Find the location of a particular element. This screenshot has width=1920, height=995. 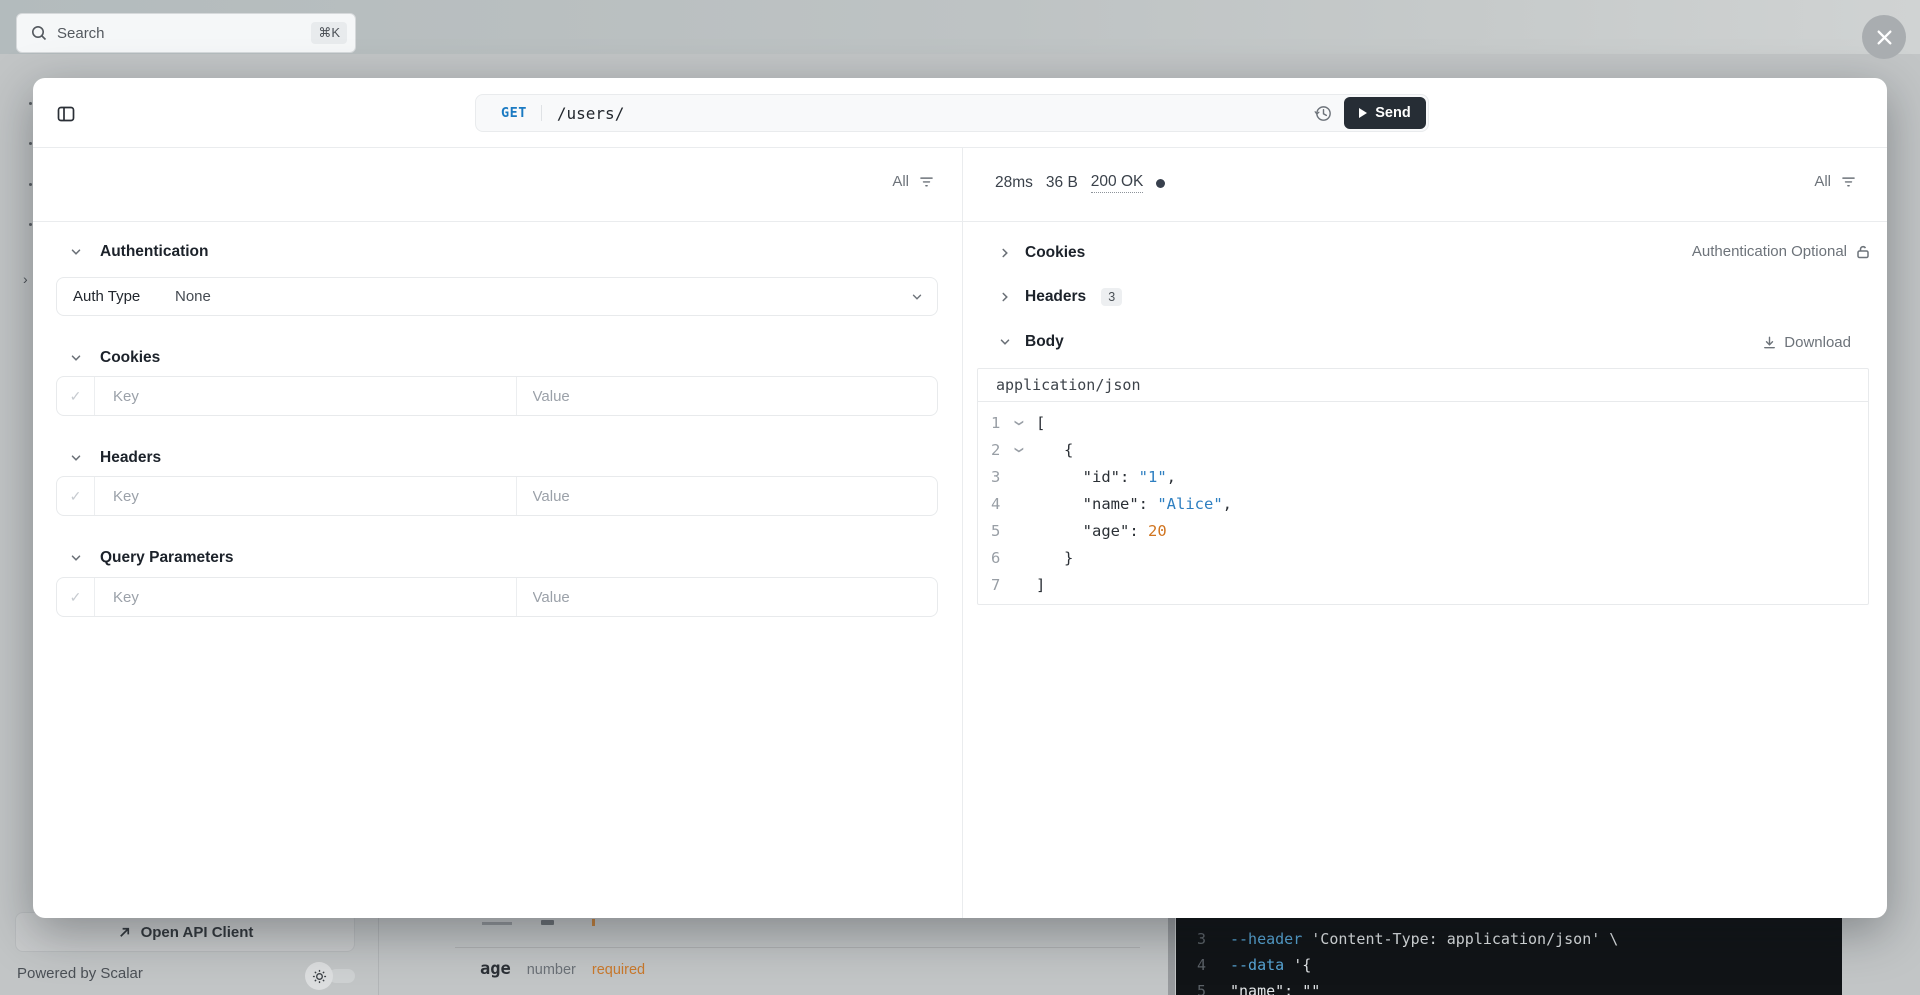

query-key-input is located at coordinates (305, 597).